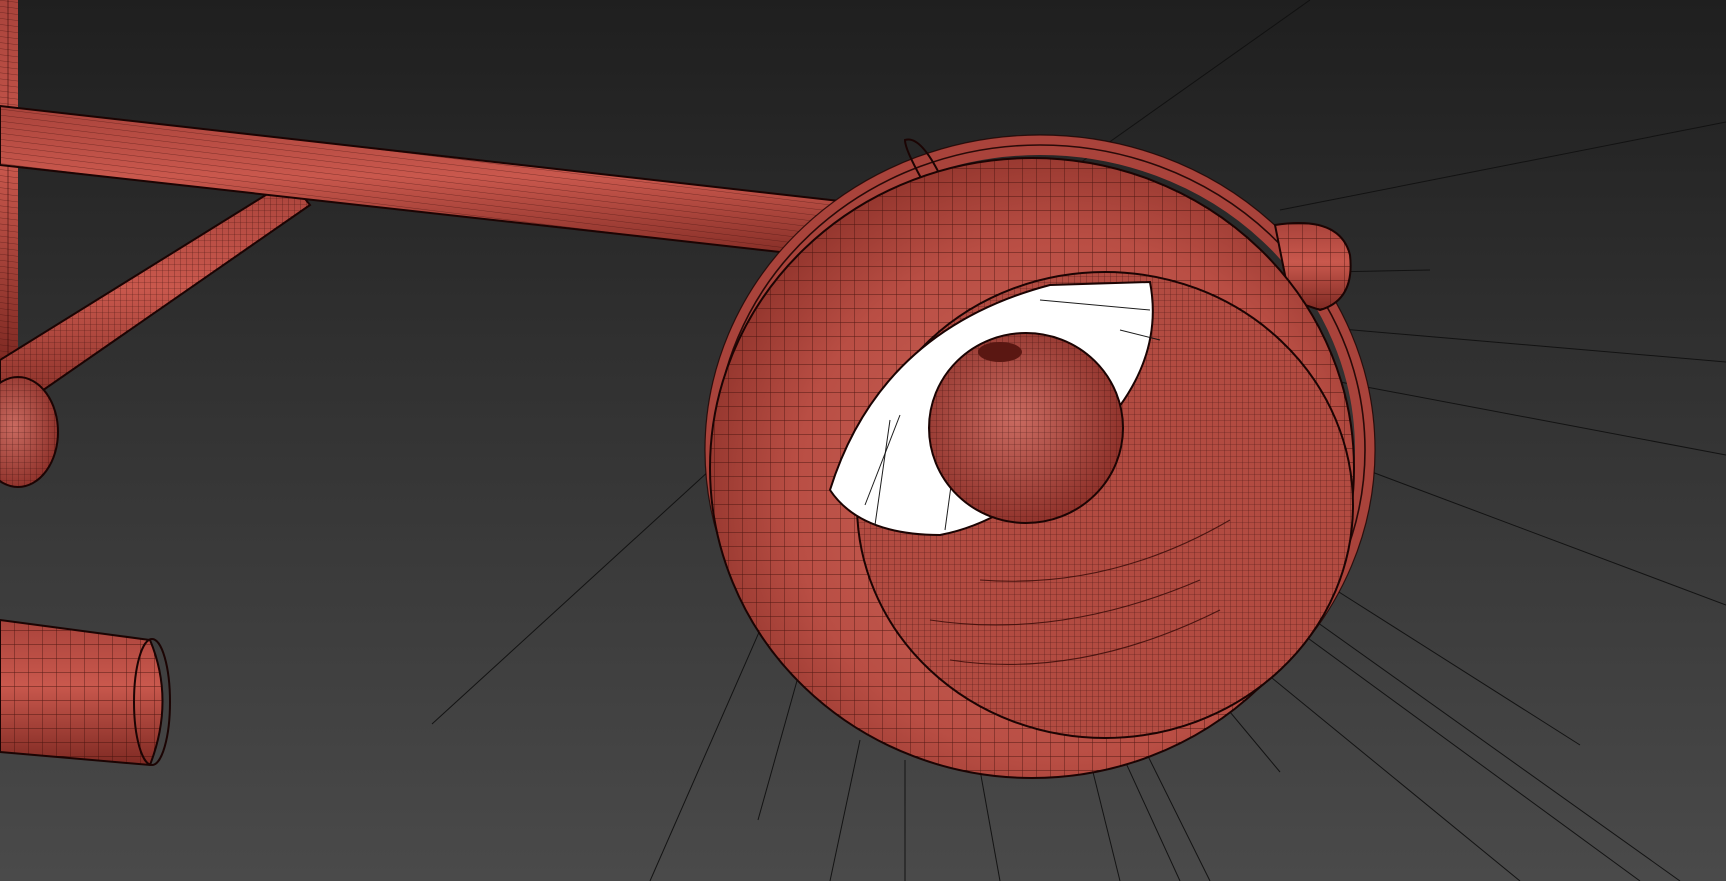 This screenshot has width=1726, height=881. What do you see at coordinates (9, 180) in the screenshot?
I see `vertical-rod` at bounding box center [9, 180].